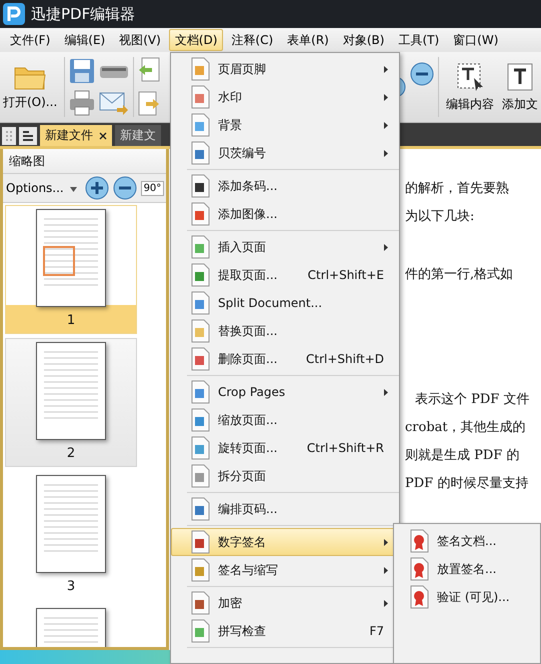 This screenshot has width=541, height=664. I want to click on printer-icon, so click(82, 103).